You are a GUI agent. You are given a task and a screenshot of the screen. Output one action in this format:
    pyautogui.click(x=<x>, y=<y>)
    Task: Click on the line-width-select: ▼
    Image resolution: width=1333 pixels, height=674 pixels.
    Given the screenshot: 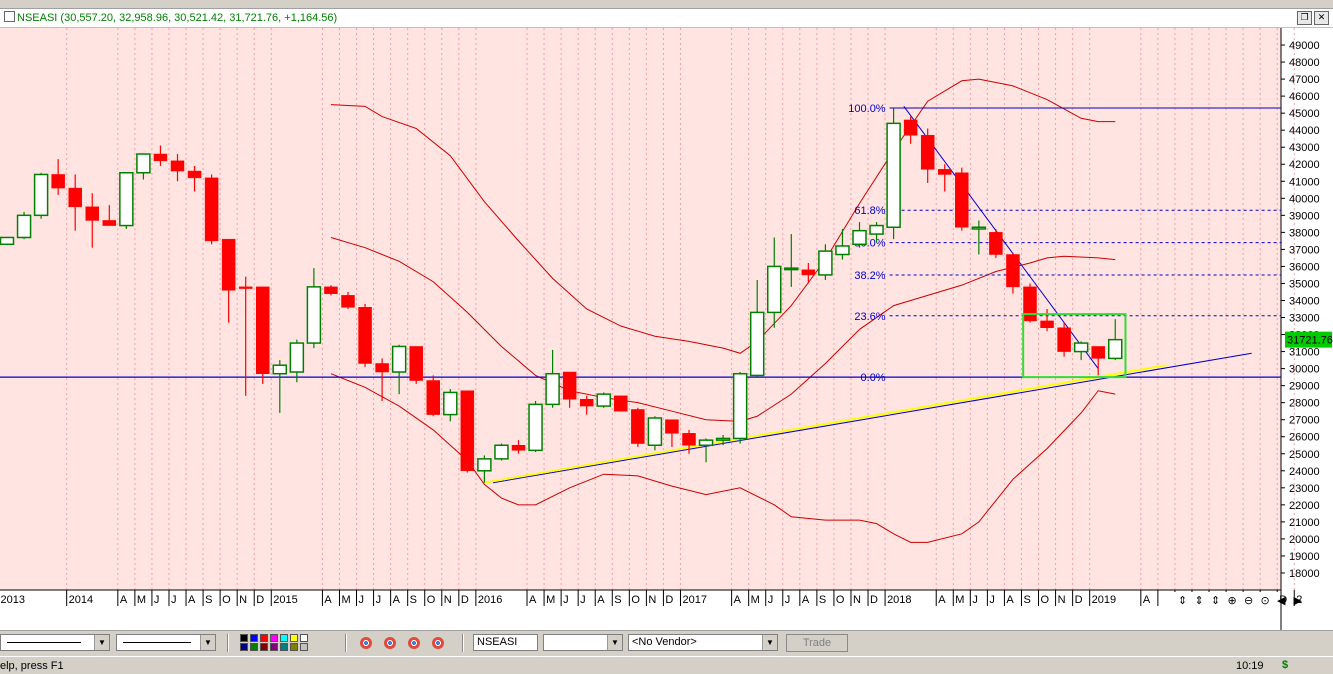 What is the action you would take?
    pyautogui.click(x=166, y=642)
    